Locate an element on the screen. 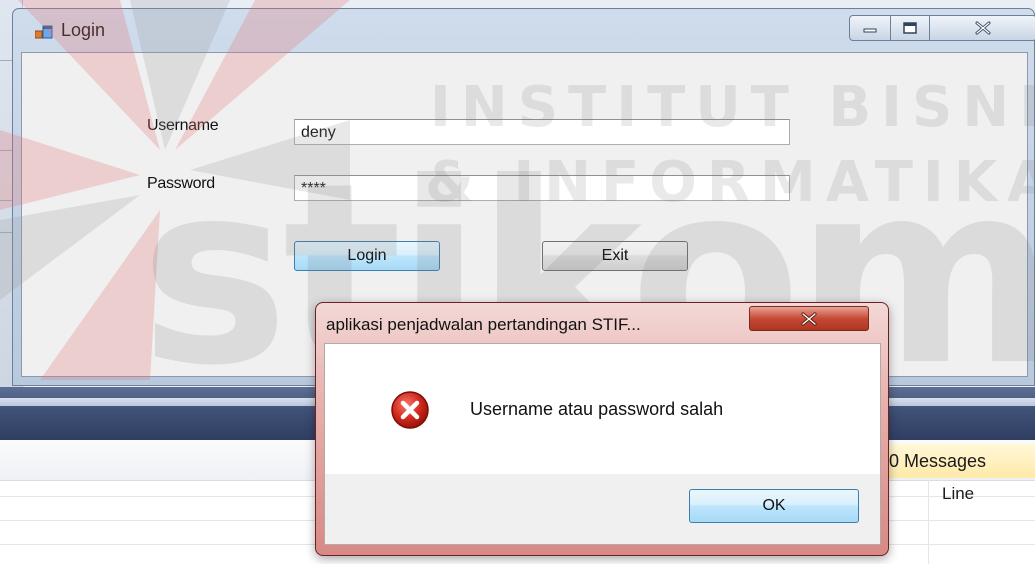  table-column-divider is located at coordinates (928, 522).